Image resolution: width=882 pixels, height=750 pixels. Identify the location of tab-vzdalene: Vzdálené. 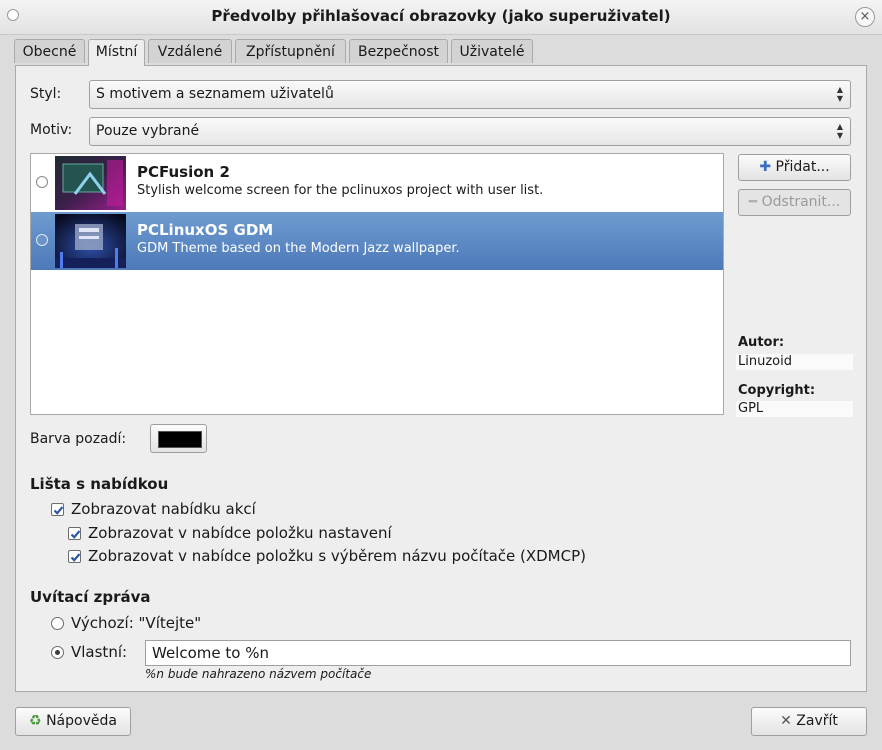
(190, 51).